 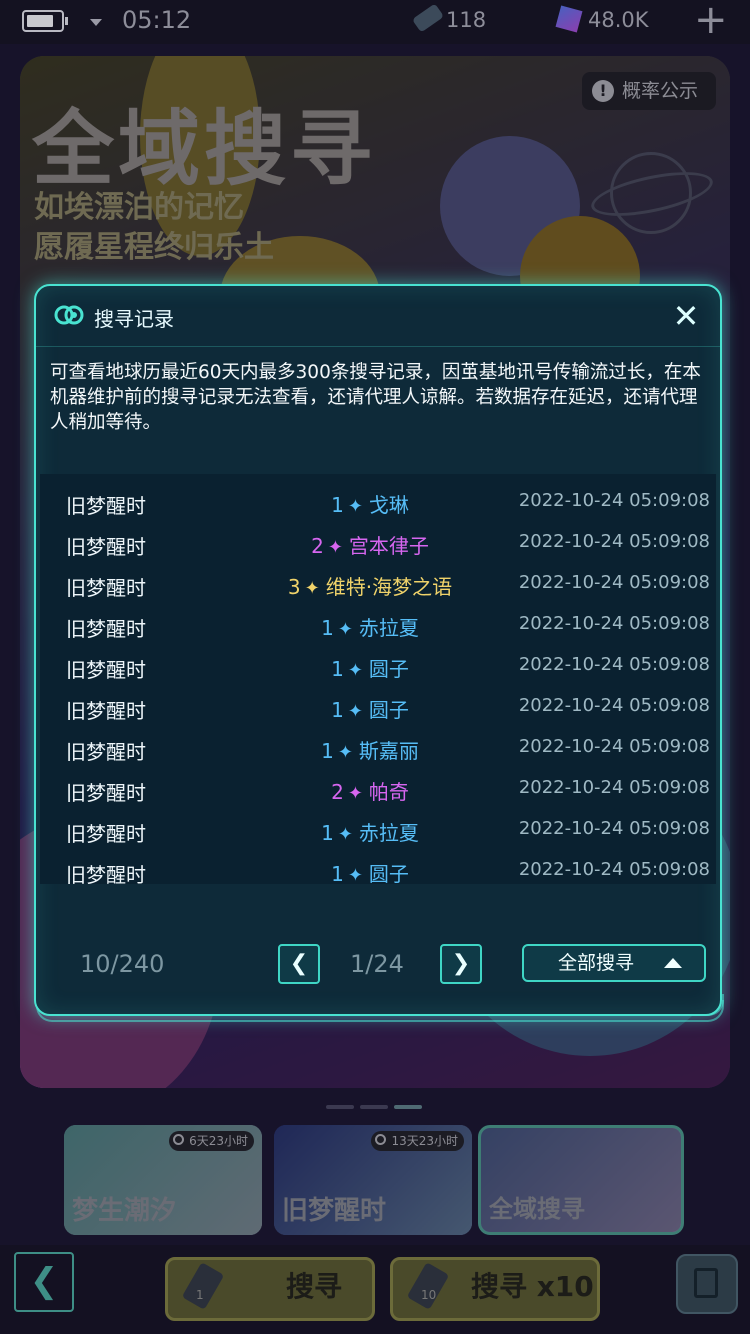 What do you see at coordinates (157, 20) in the screenshot?
I see `clock-time: 05:12` at bounding box center [157, 20].